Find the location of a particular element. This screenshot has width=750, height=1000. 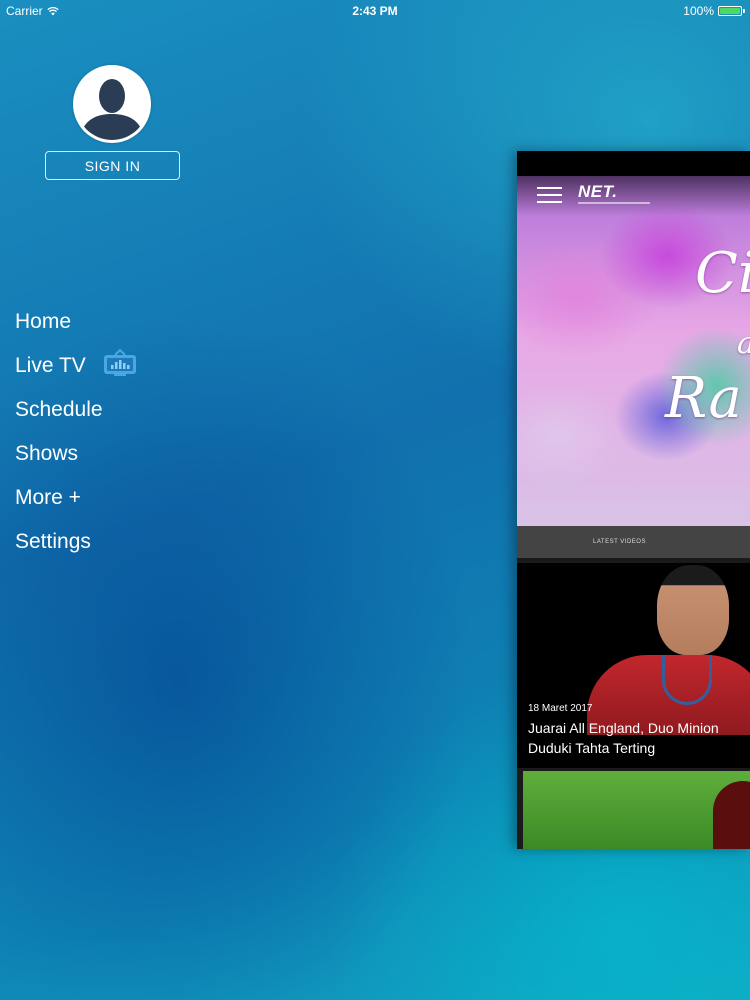

video-card is located at coordinates (636, 810).